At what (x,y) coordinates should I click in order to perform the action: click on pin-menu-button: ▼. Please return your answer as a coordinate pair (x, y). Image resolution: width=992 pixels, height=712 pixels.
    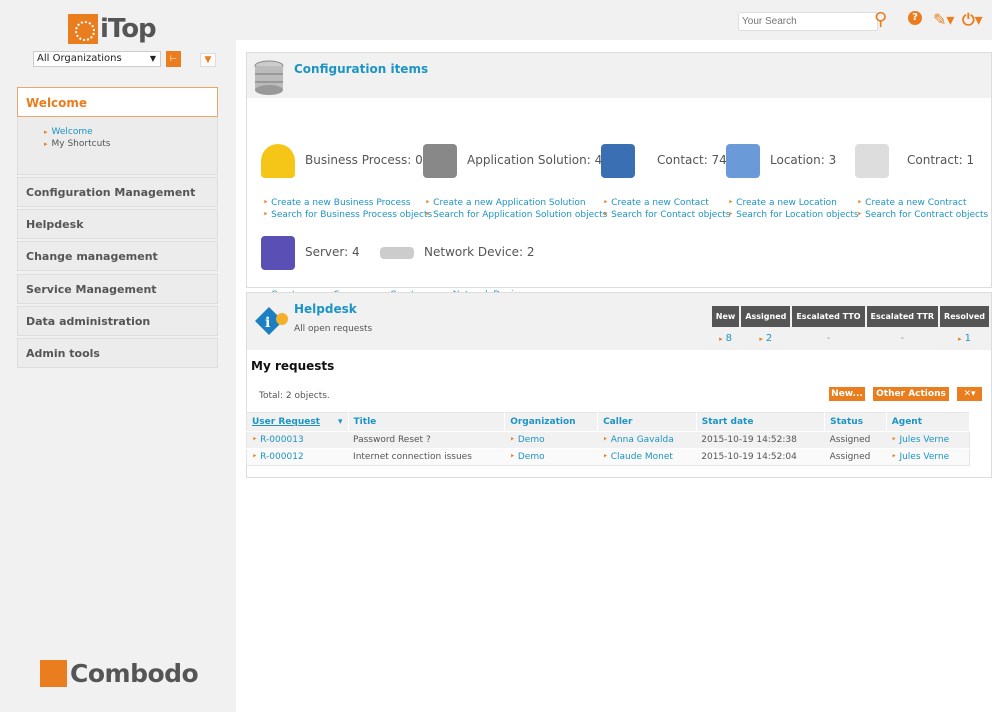
    Looking at the image, I should click on (208, 60).